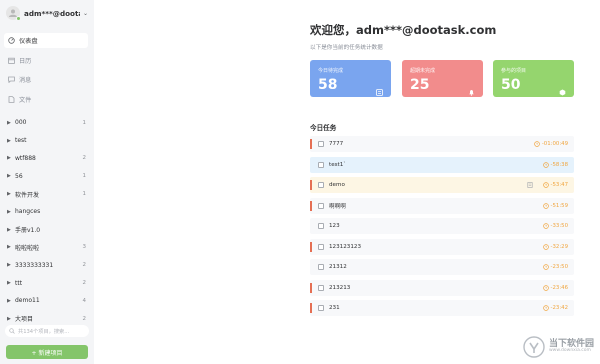 The height and width of the screenshot is (364, 600). I want to click on task-row: 213213 -23:46, so click(442, 287).